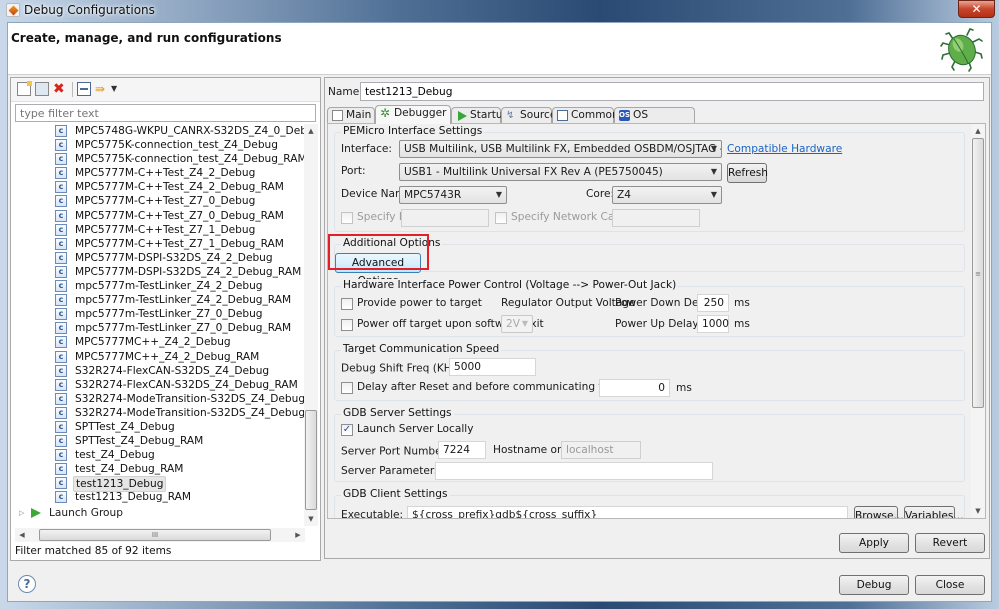  What do you see at coordinates (21, 513) in the screenshot?
I see `expand-icon: ▷` at bounding box center [21, 513].